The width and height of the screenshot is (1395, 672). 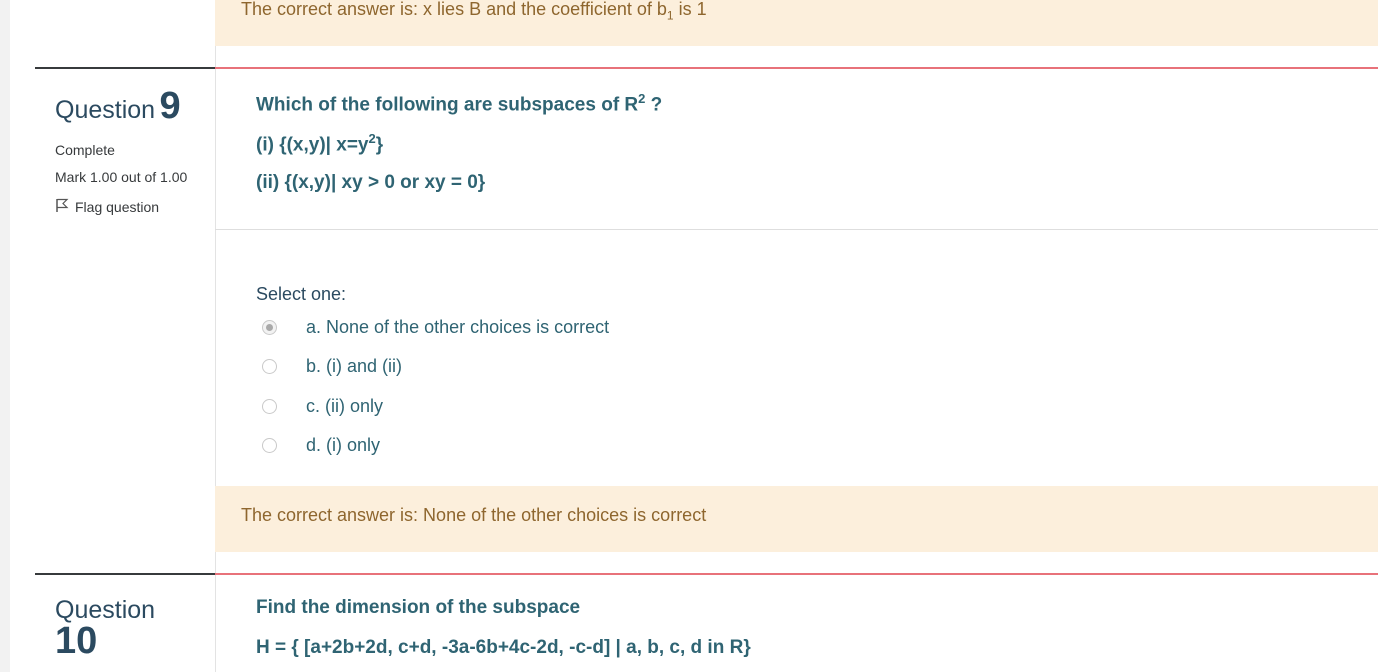 I want to click on question-label: Question, so click(x=105, y=110).